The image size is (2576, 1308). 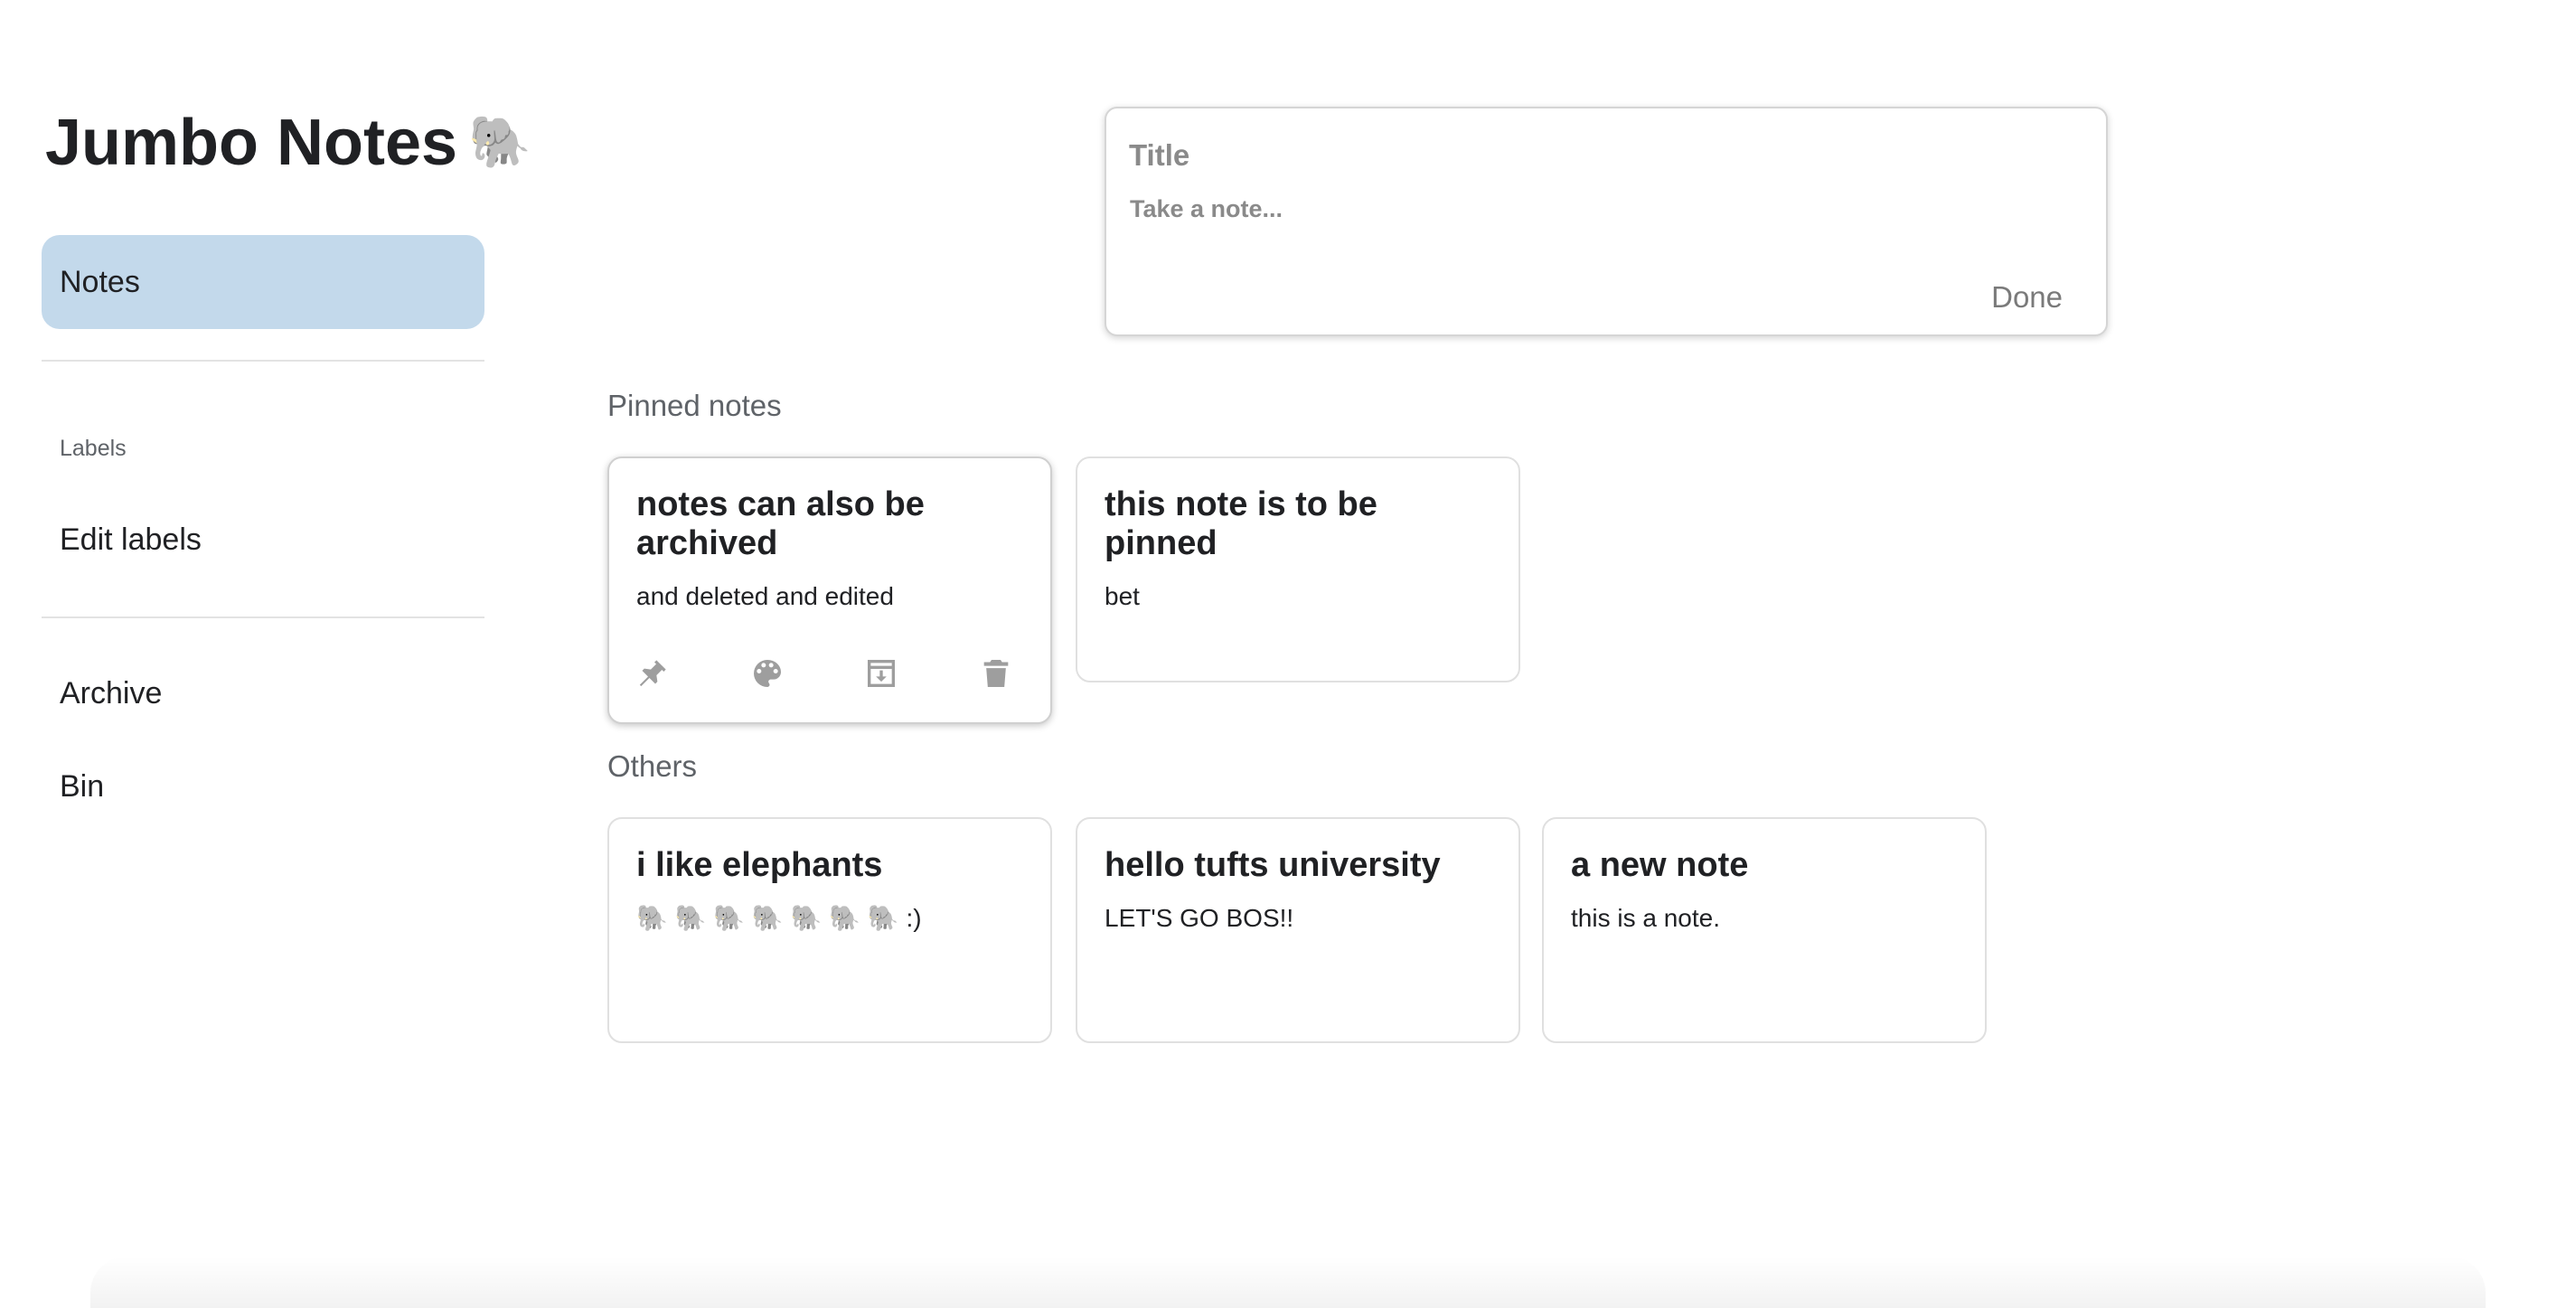 What do you see at coordinates (695, 405) in the screenshot?
I see `pinned-notes-heading: Pinned notes` at bounding box center [695, 405].